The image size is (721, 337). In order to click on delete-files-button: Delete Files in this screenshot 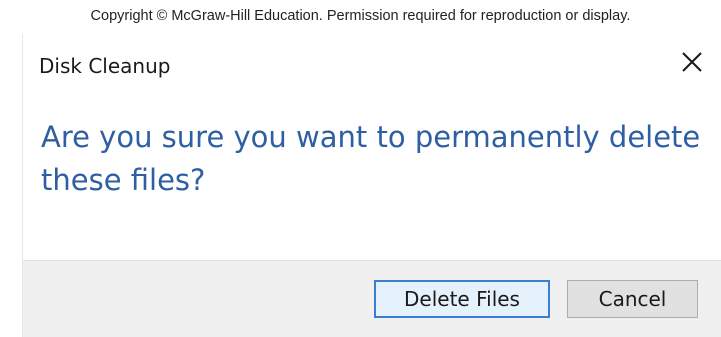, I will do `click(462, 299)`.